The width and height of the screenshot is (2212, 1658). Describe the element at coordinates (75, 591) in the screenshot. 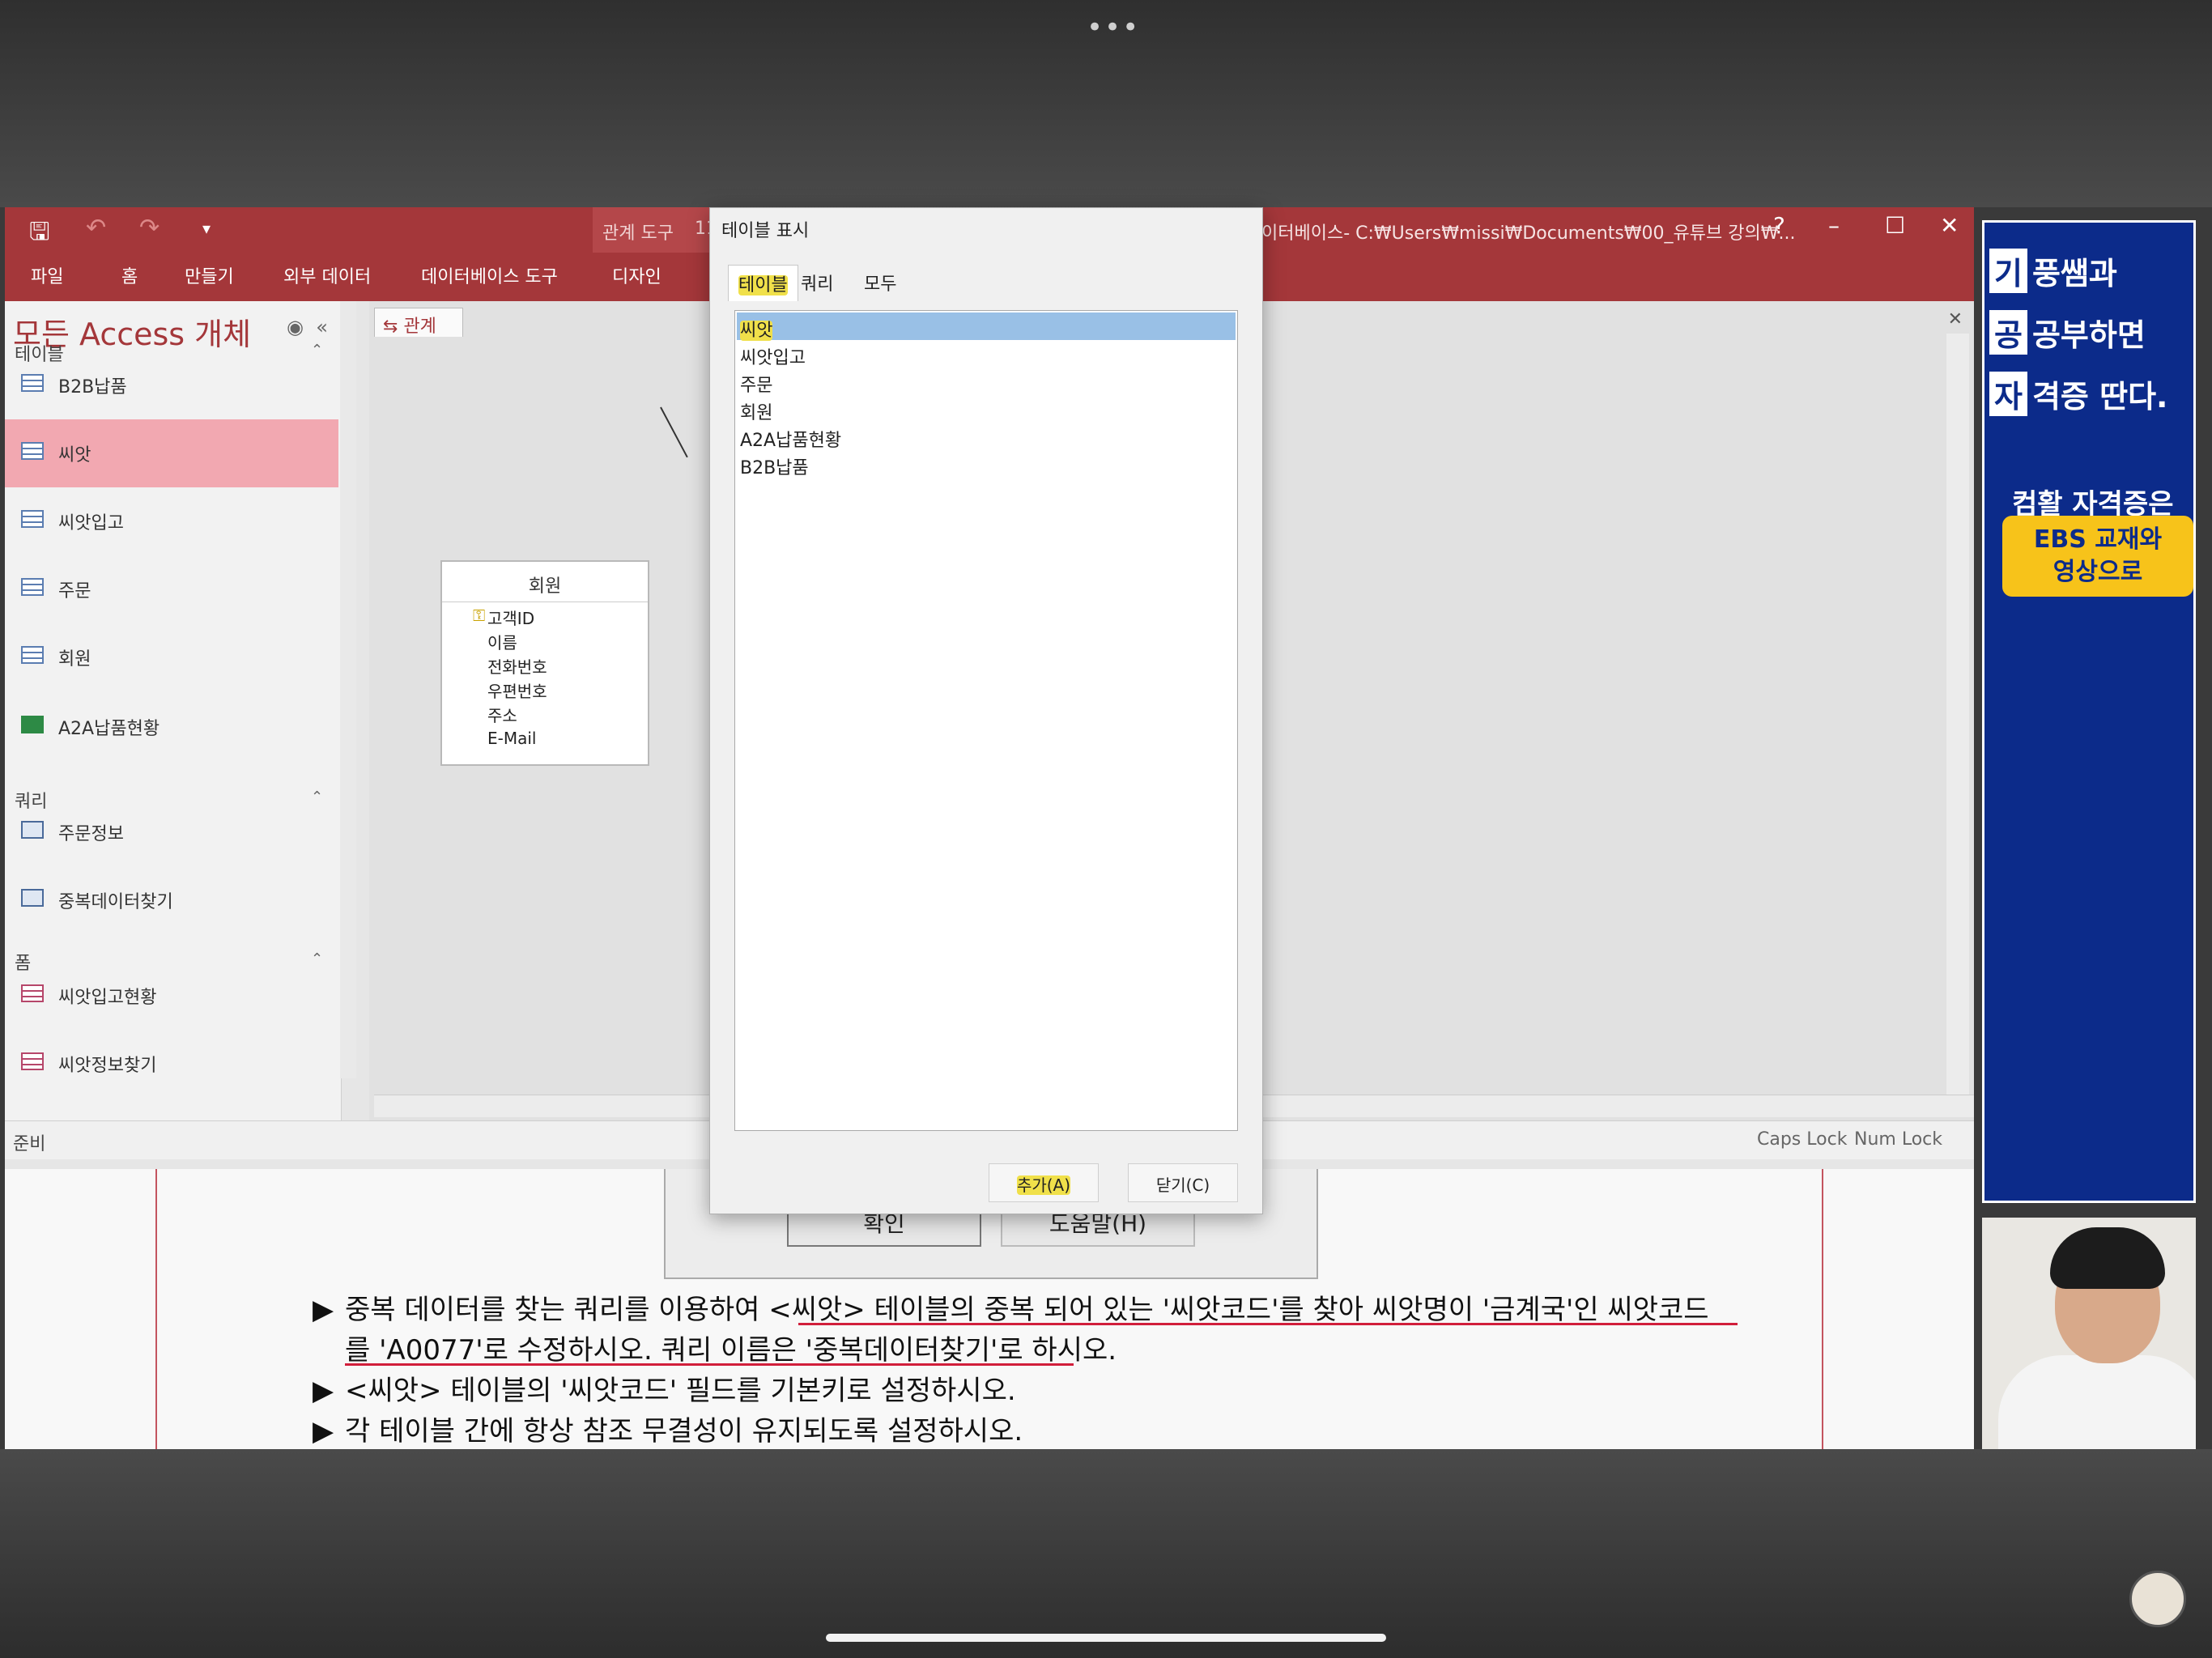

I see `nav-item-label: 주문` at that location.